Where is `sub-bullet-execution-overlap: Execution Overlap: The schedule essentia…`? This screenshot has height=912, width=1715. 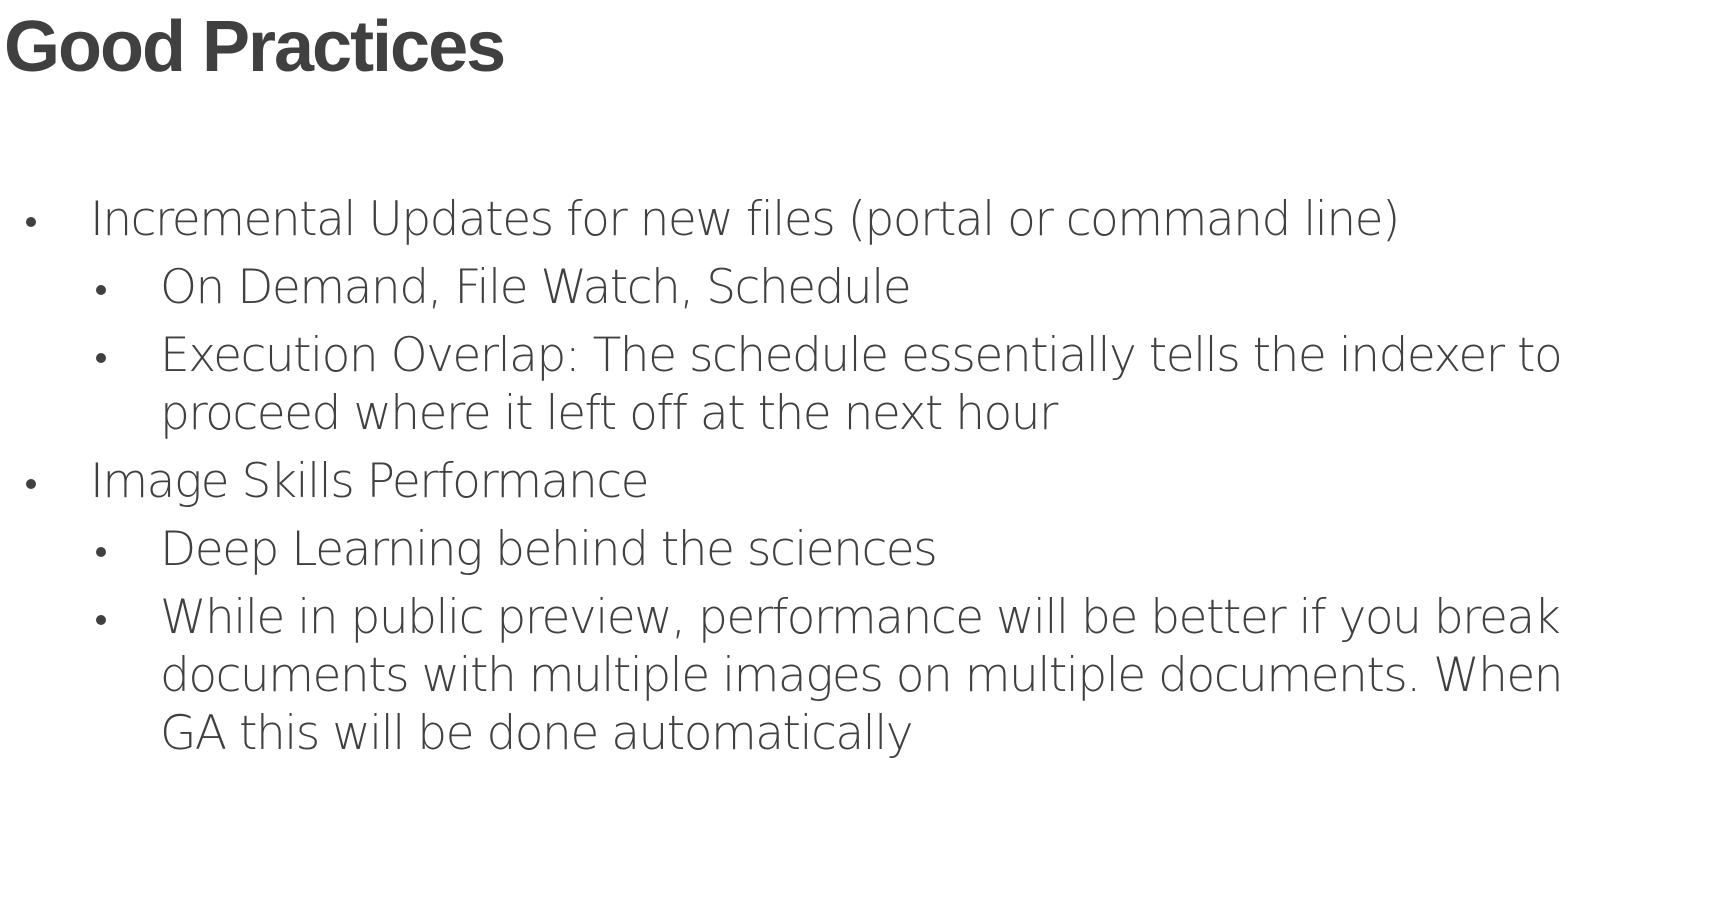 sub-bullet-execution-overlap: Execution Overlap: The schedule essentia… is located at coordinates (790, 385).